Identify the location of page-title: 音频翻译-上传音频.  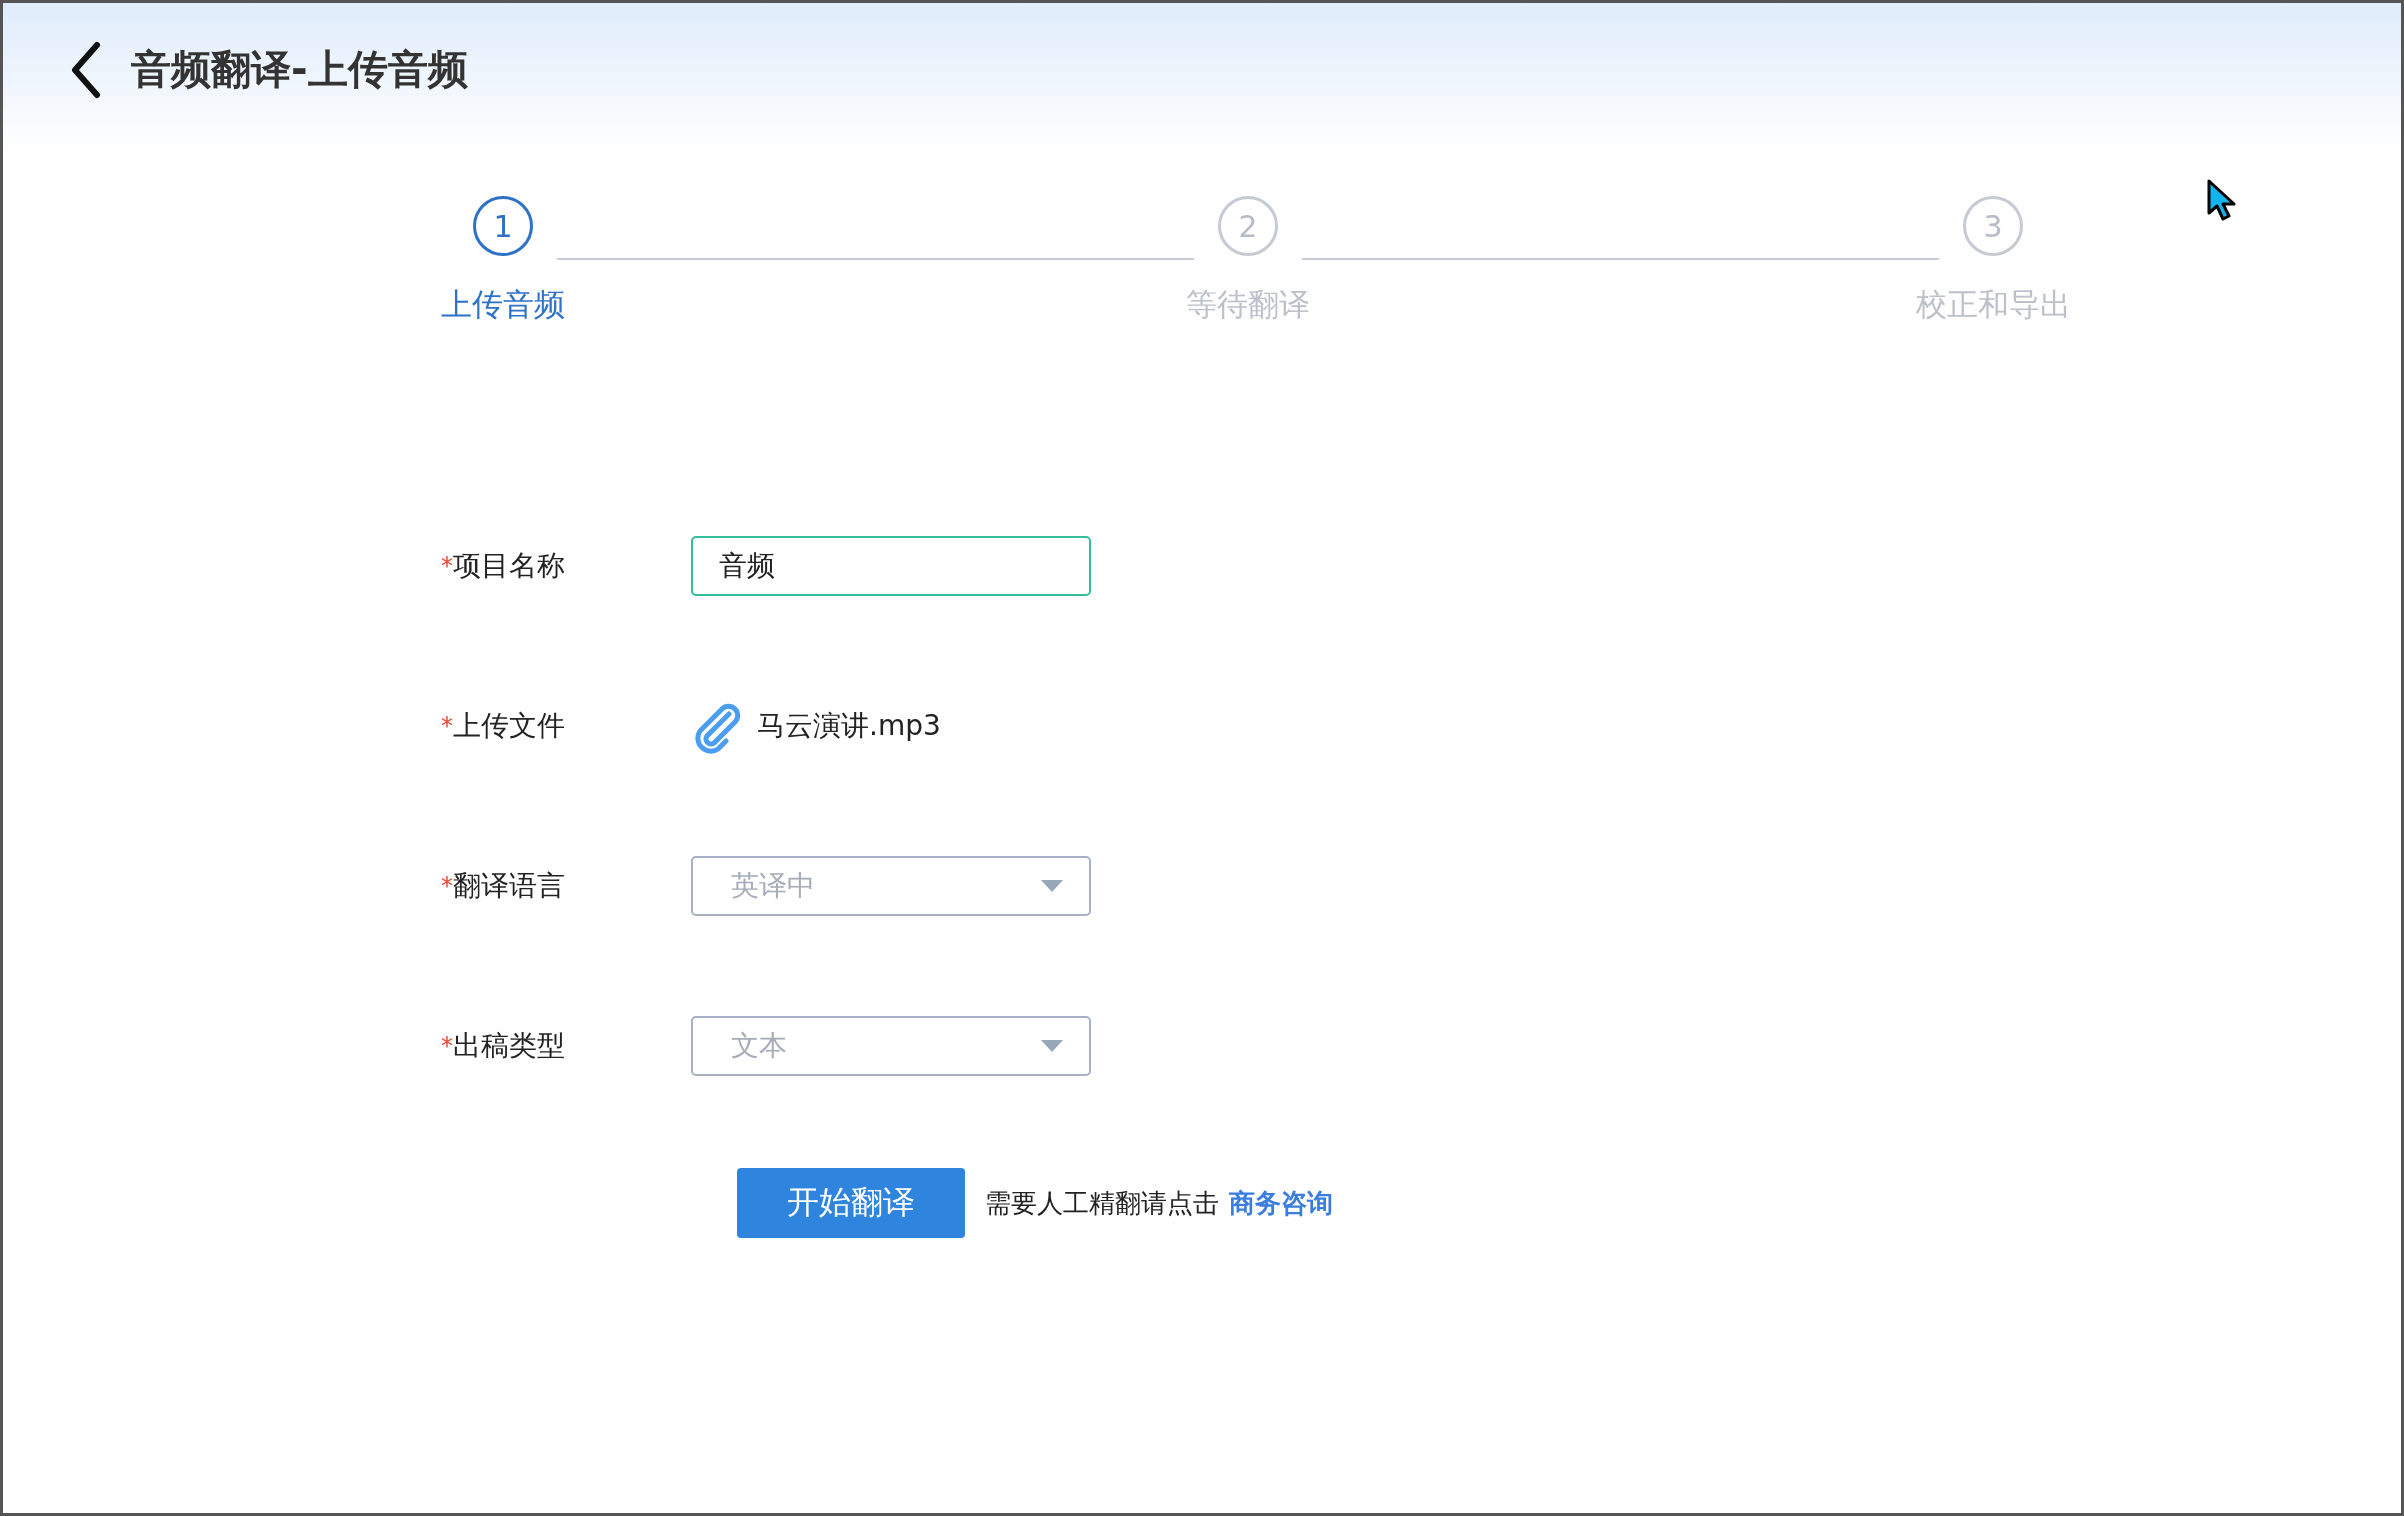
(299, 69).